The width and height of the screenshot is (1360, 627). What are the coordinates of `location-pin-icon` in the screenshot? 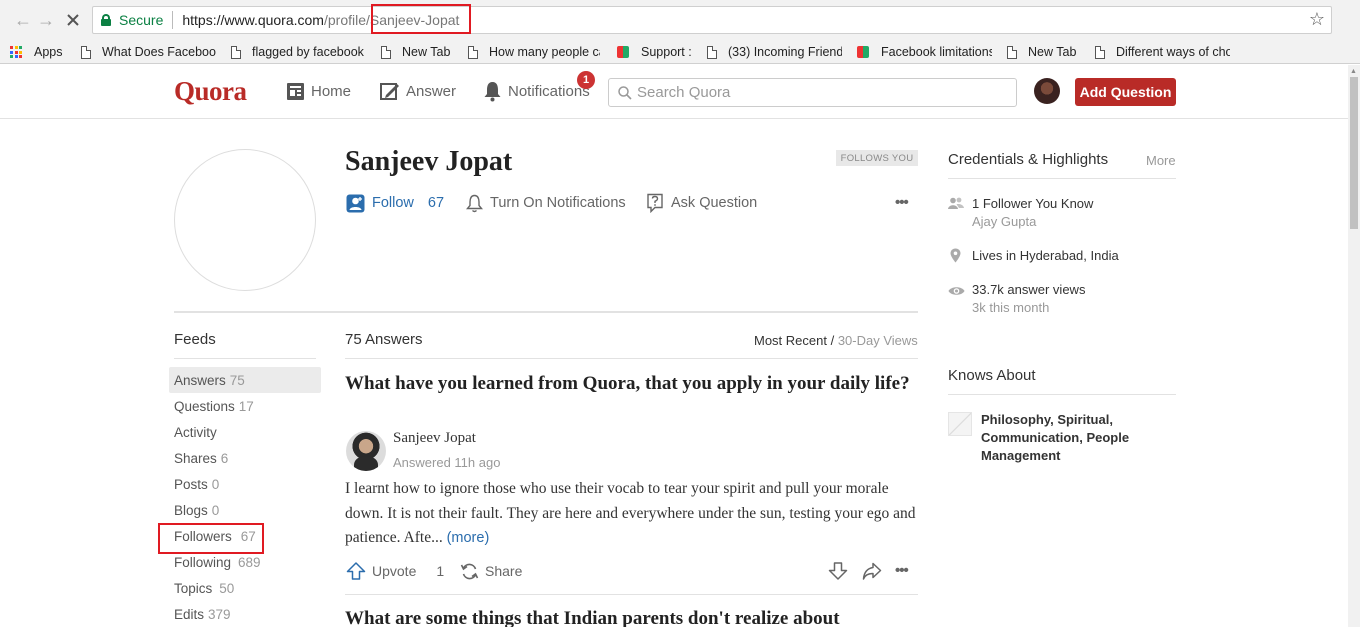 It's located at (955, 255).